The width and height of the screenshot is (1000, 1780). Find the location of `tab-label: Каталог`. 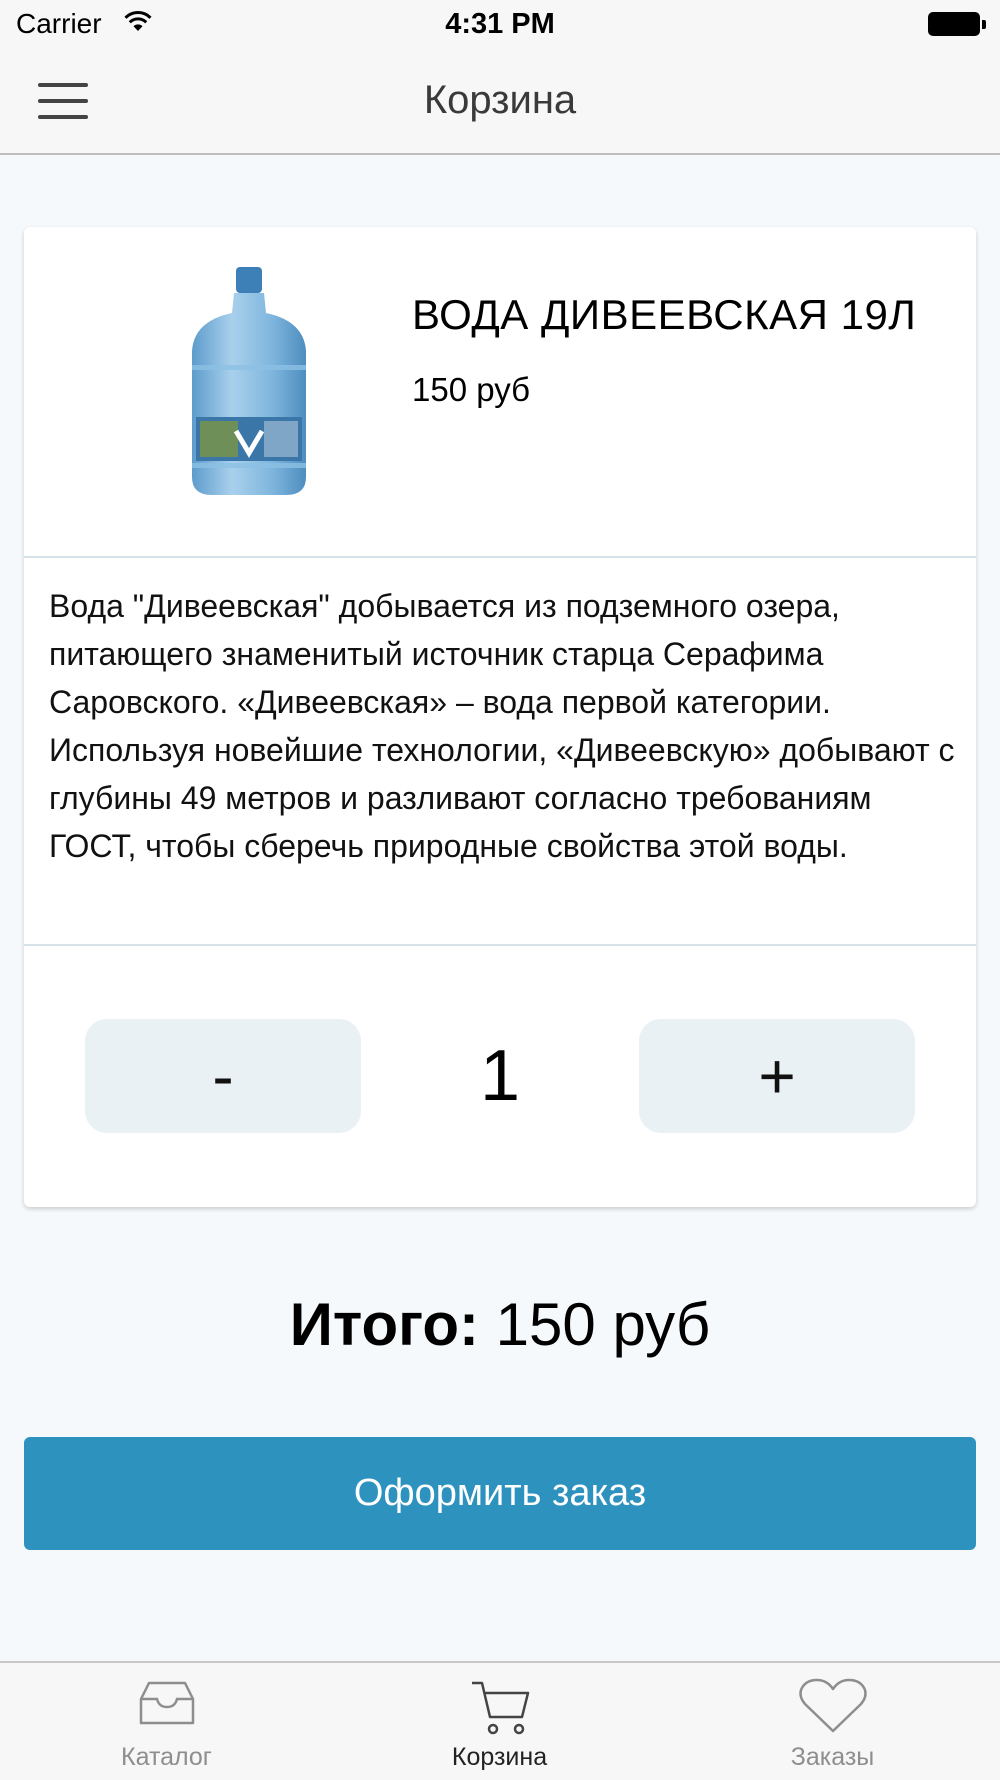

tab-label: Каталог is located at coordinates (166, 1757).